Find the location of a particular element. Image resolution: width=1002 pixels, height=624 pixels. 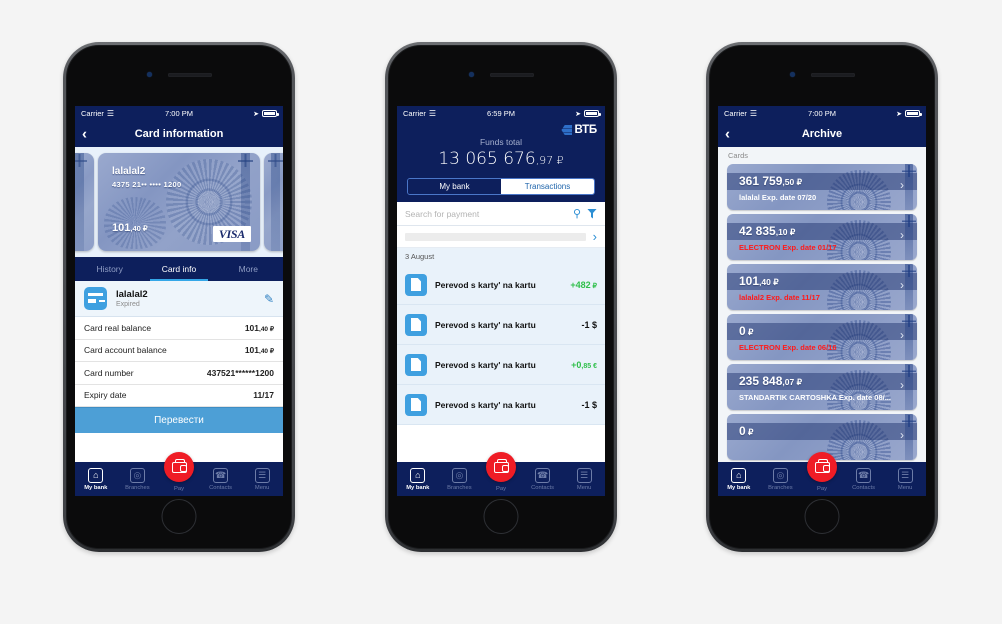

card-amount: 42 835,10 ₽ is located at coordinates (767, 231).